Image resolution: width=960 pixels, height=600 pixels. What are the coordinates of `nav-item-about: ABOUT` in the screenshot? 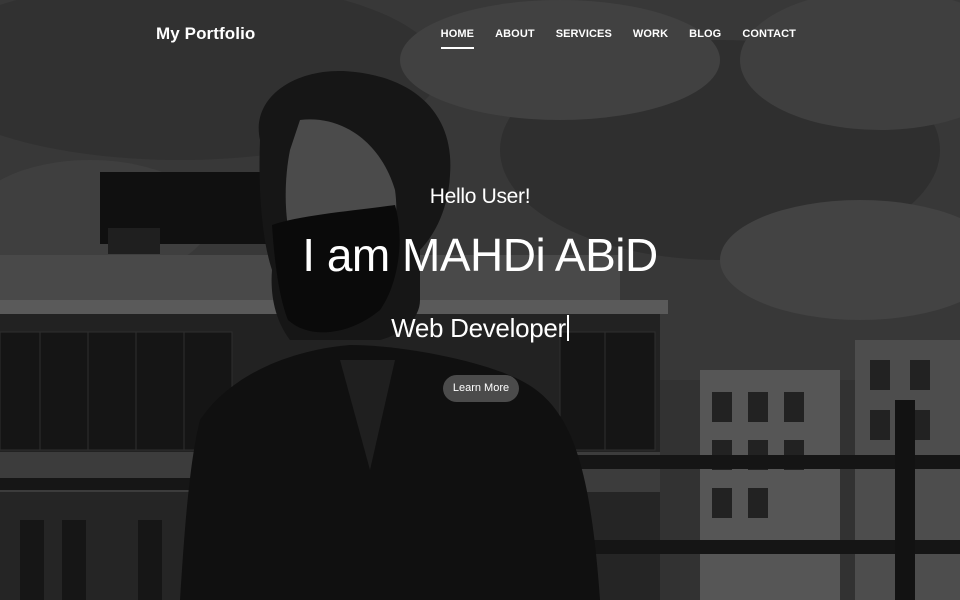 It's located at (515, 34).